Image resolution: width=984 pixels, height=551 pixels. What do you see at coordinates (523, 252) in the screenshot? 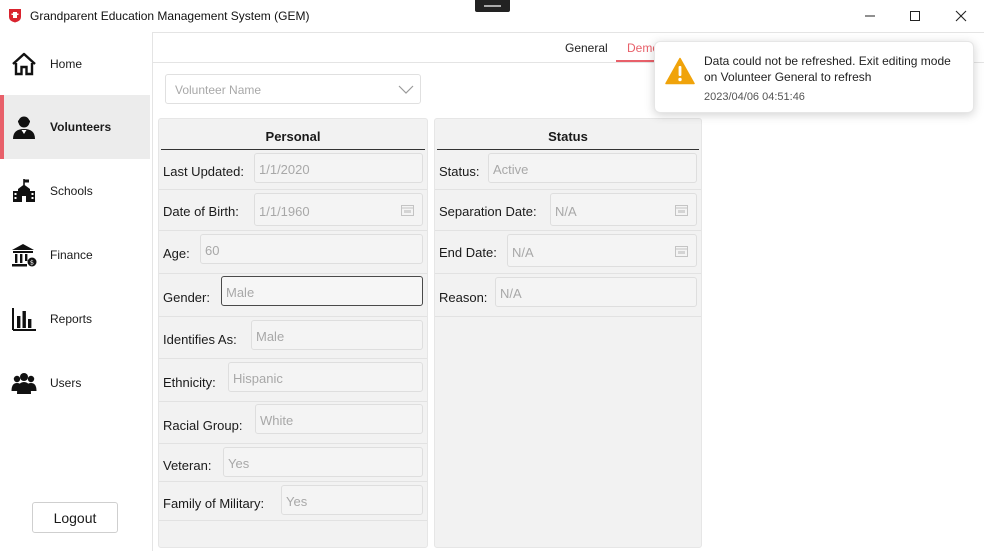
I see `end-date-value: N/A` at bounding box center [523, 252].